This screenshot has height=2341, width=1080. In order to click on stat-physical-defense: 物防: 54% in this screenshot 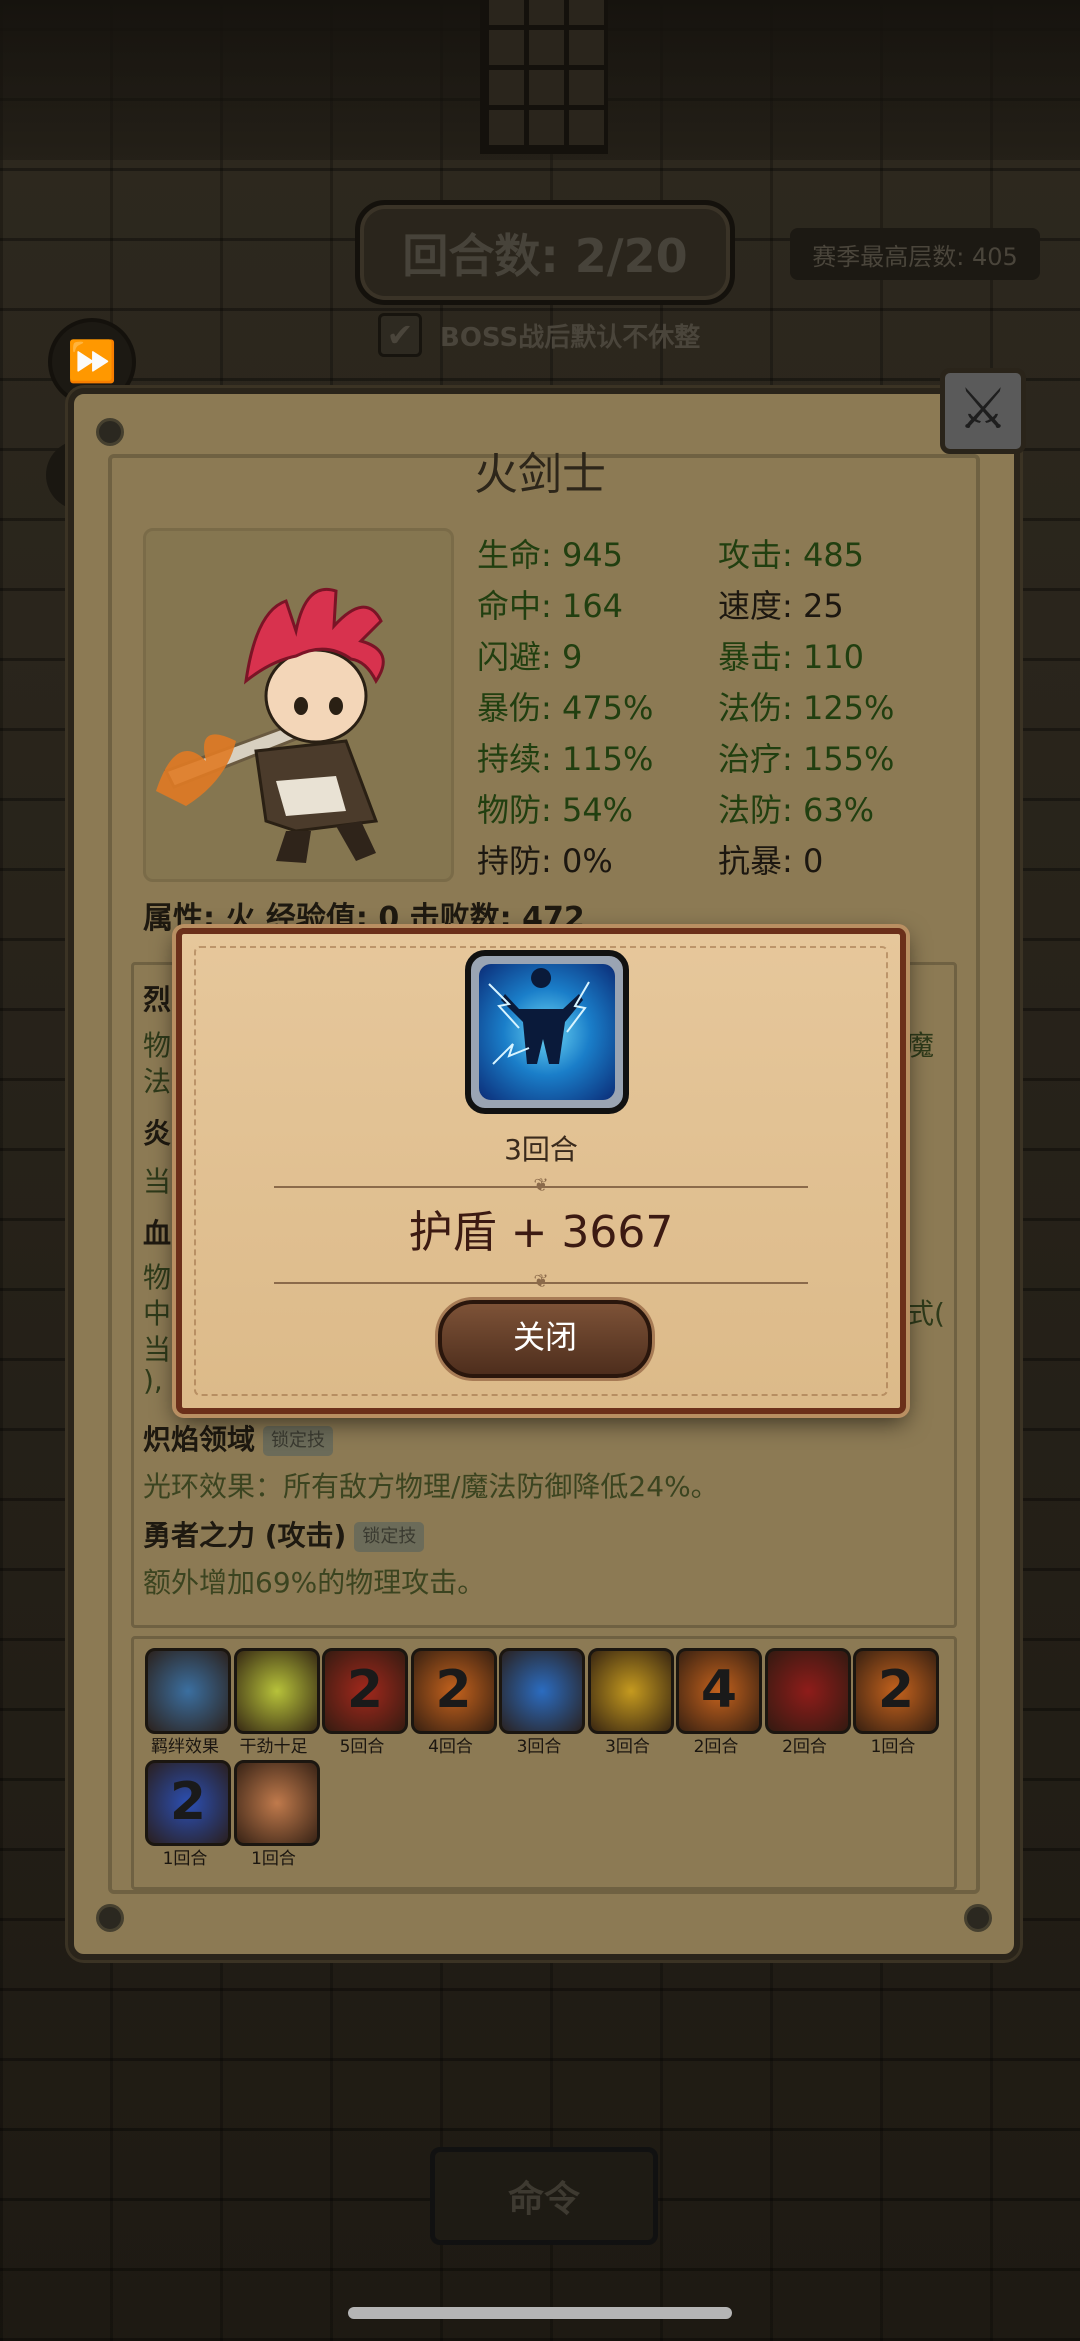, I will do `click(555, 810)`.